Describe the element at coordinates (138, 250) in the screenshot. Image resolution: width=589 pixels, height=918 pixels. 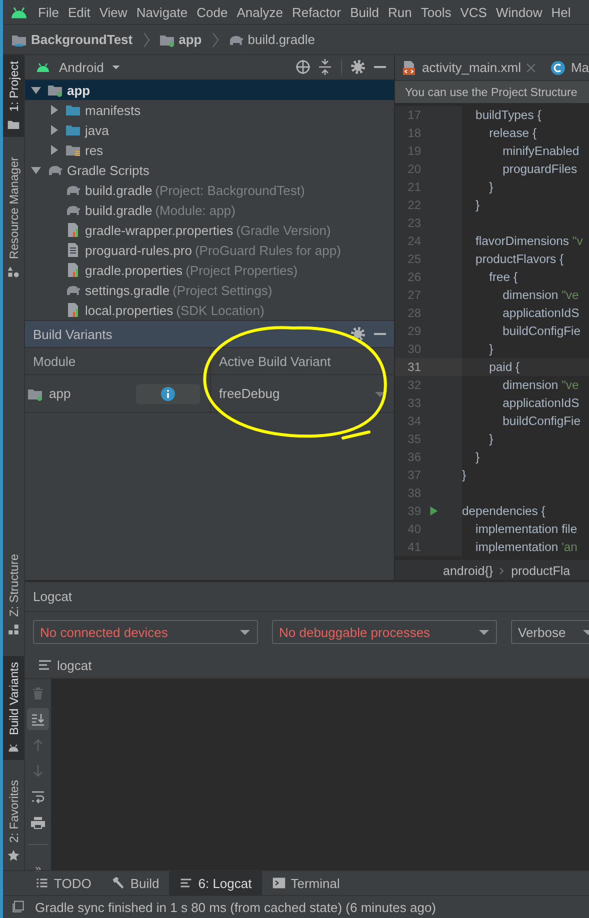
I see `item-label: proguard-rules.pro` at that location.